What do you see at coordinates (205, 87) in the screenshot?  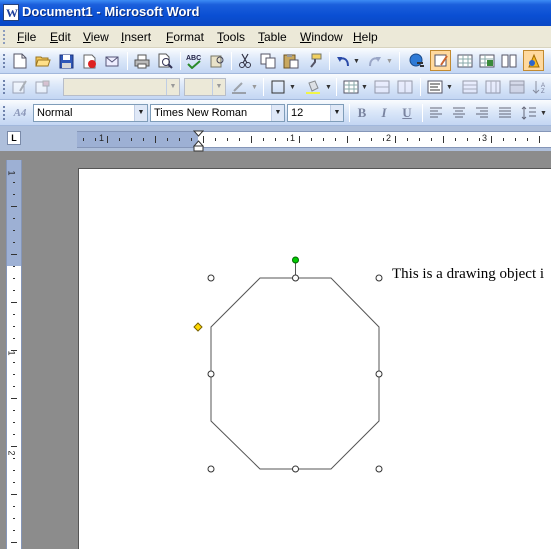 I see `line-weight-dropdown: ▼` at bounding box center [205, 87].